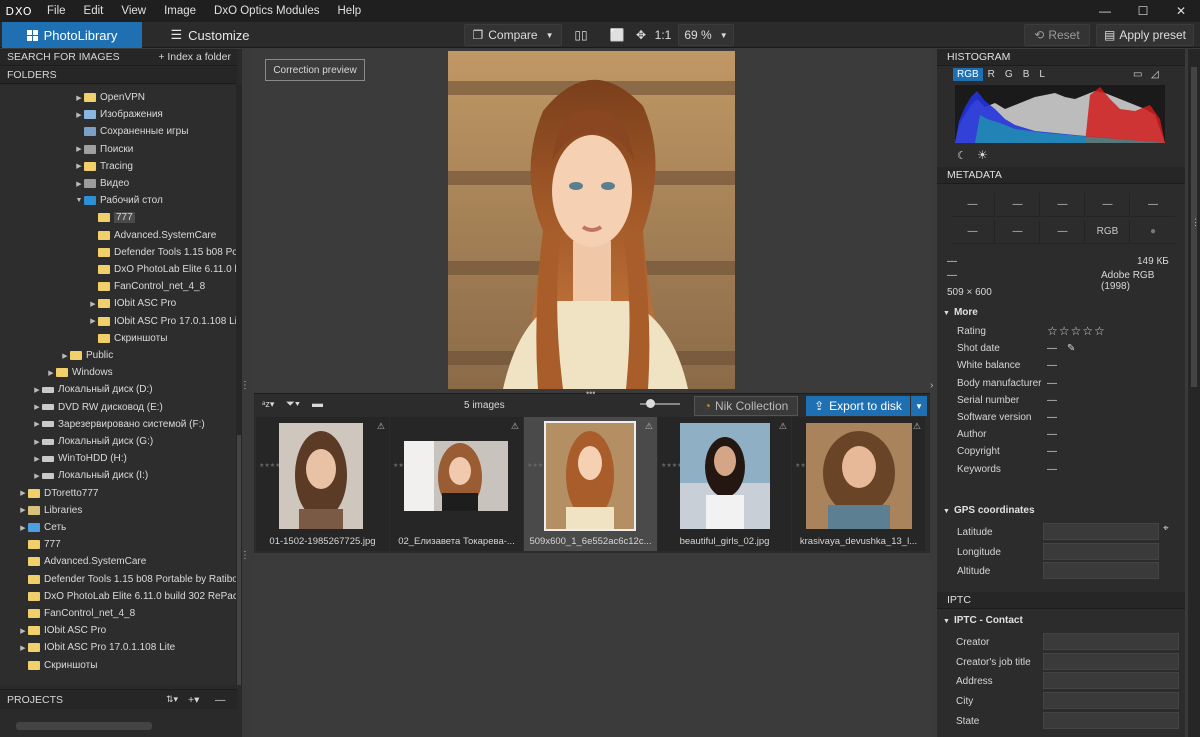  I want to click on tree-item: ▶ IObit ASC Pro, so click(62, 630).